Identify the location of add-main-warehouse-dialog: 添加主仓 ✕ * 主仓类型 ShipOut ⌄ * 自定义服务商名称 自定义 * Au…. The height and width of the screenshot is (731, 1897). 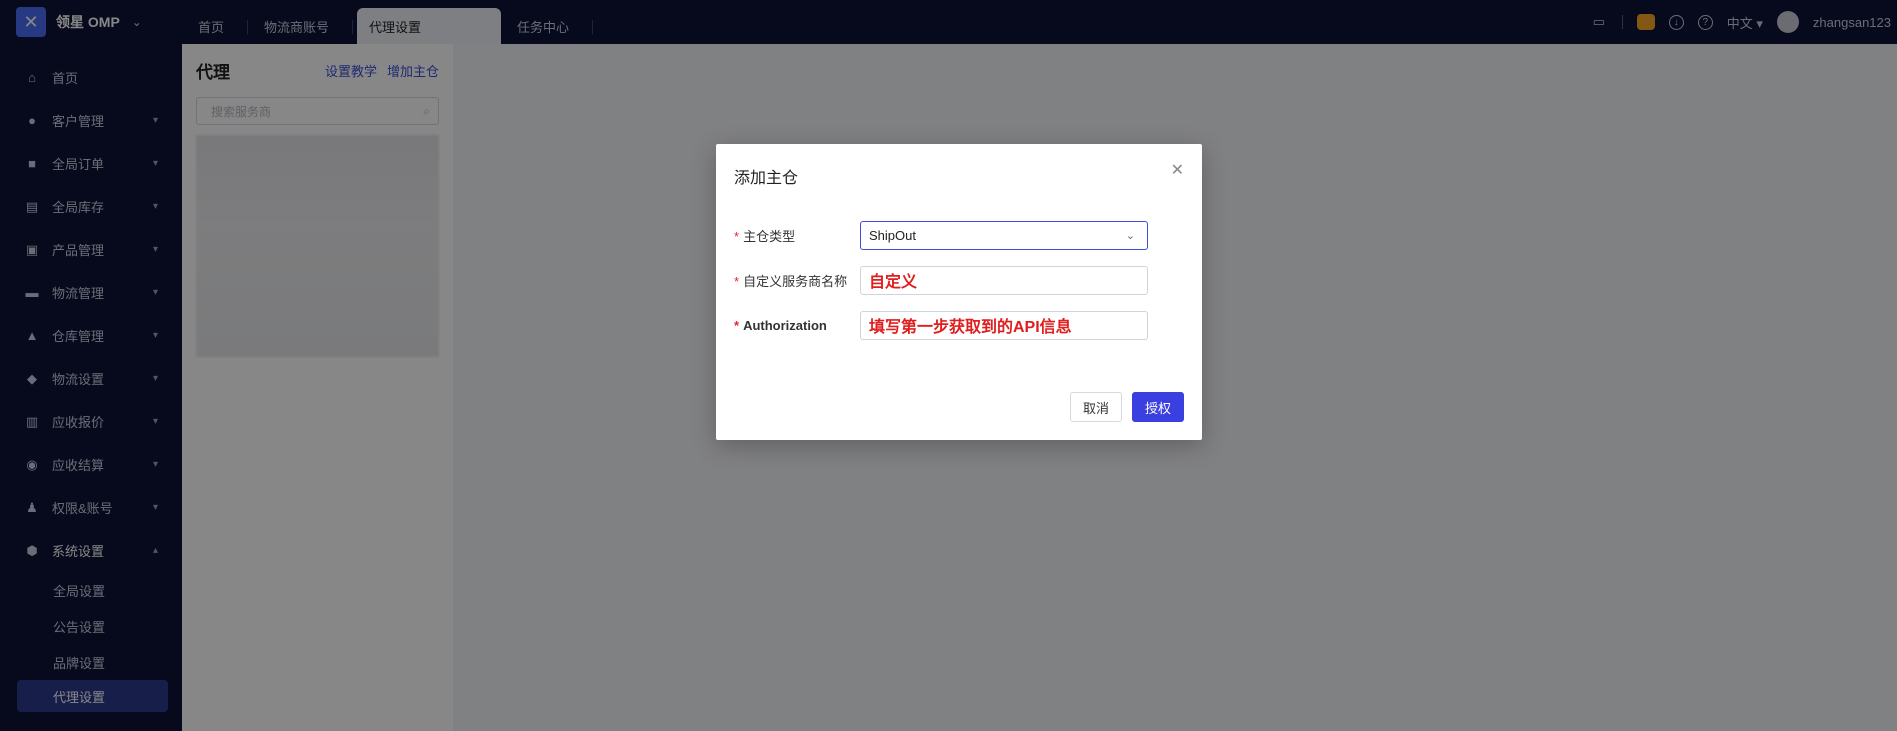
(959, 292).